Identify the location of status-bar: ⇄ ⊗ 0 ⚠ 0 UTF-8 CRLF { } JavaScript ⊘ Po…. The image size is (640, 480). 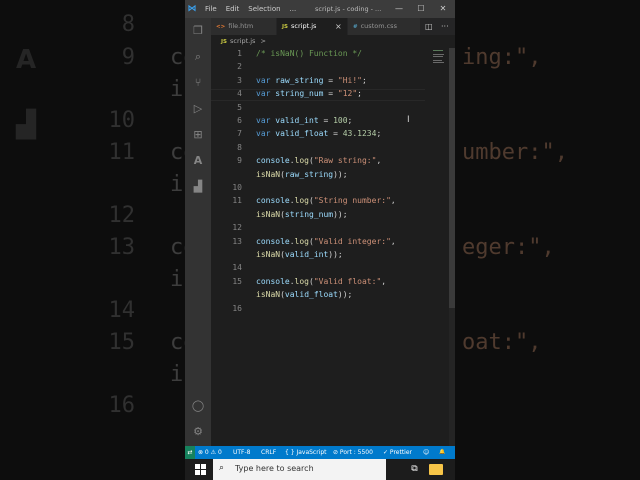
(320, 452).